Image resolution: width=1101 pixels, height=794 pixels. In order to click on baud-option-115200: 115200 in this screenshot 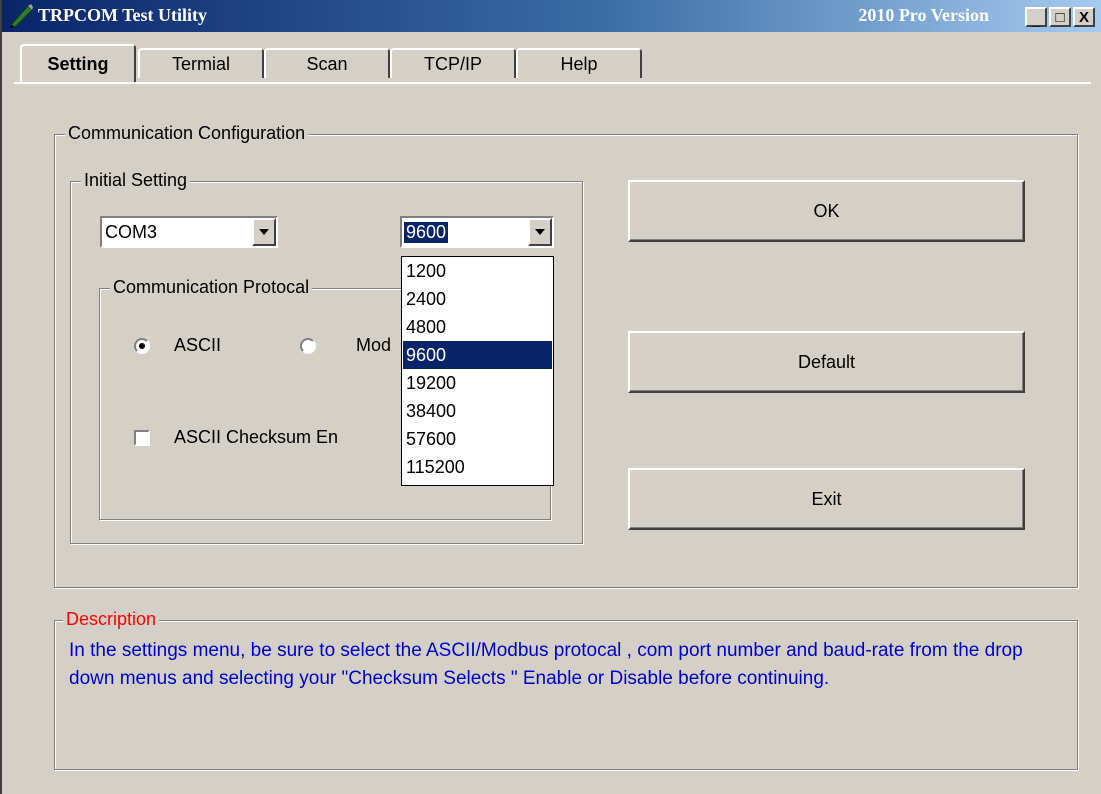, I will do `click(477, 467)`.